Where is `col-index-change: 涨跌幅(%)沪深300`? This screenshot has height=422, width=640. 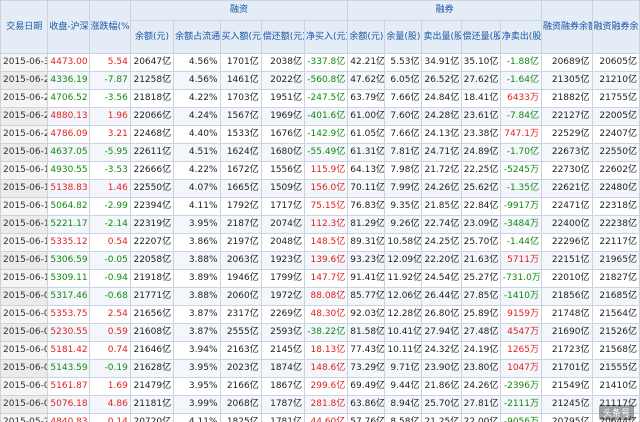
col-index-change: 涨跌幅(%)沪深300 is located at coordinates (109, 27).